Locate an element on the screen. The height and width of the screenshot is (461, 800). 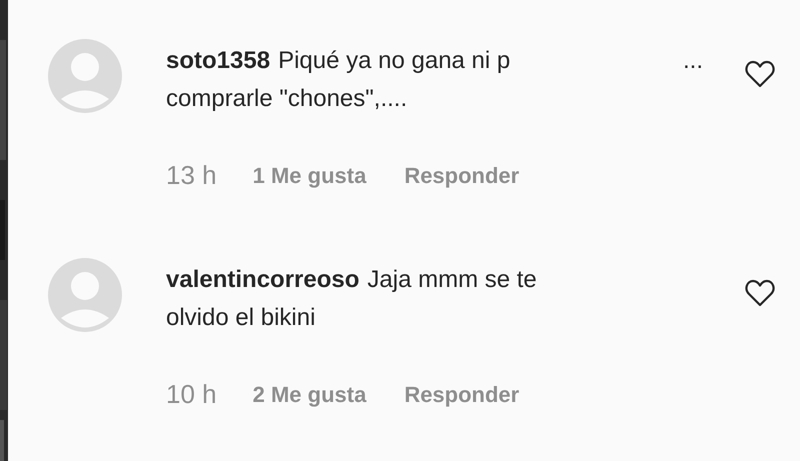
comment-text: Piqué ya no gana ni p is located at coordinates (394, 61).